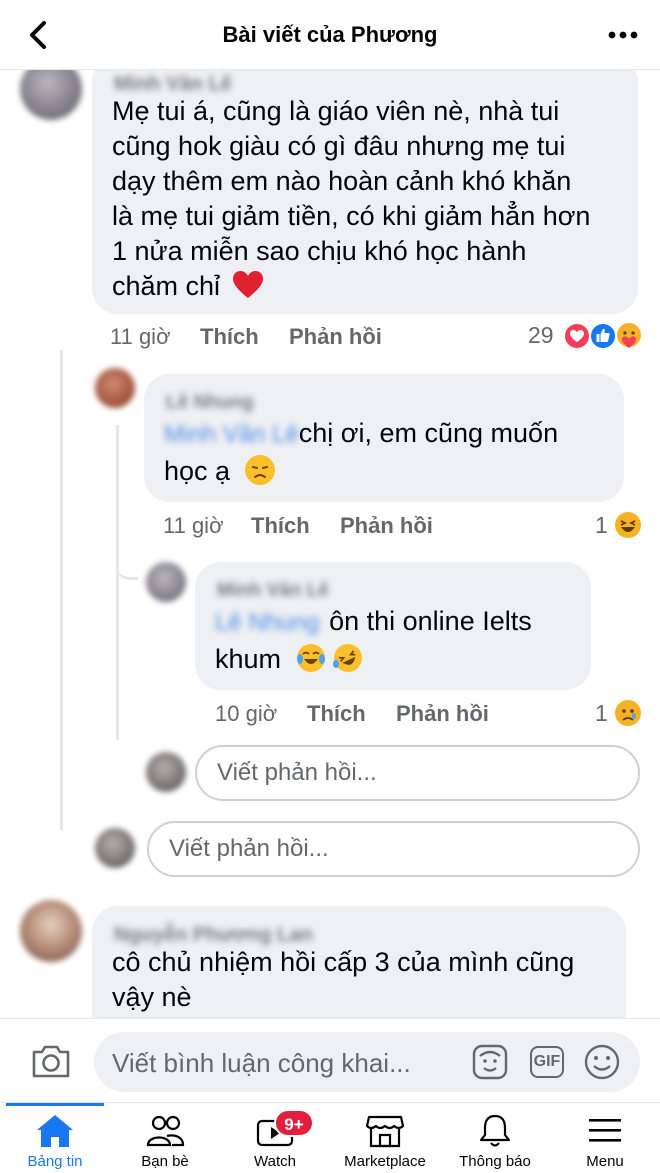 This screenshot has width=660, height=1173. I want to click on like-reaction-icon, so click(603, 336).